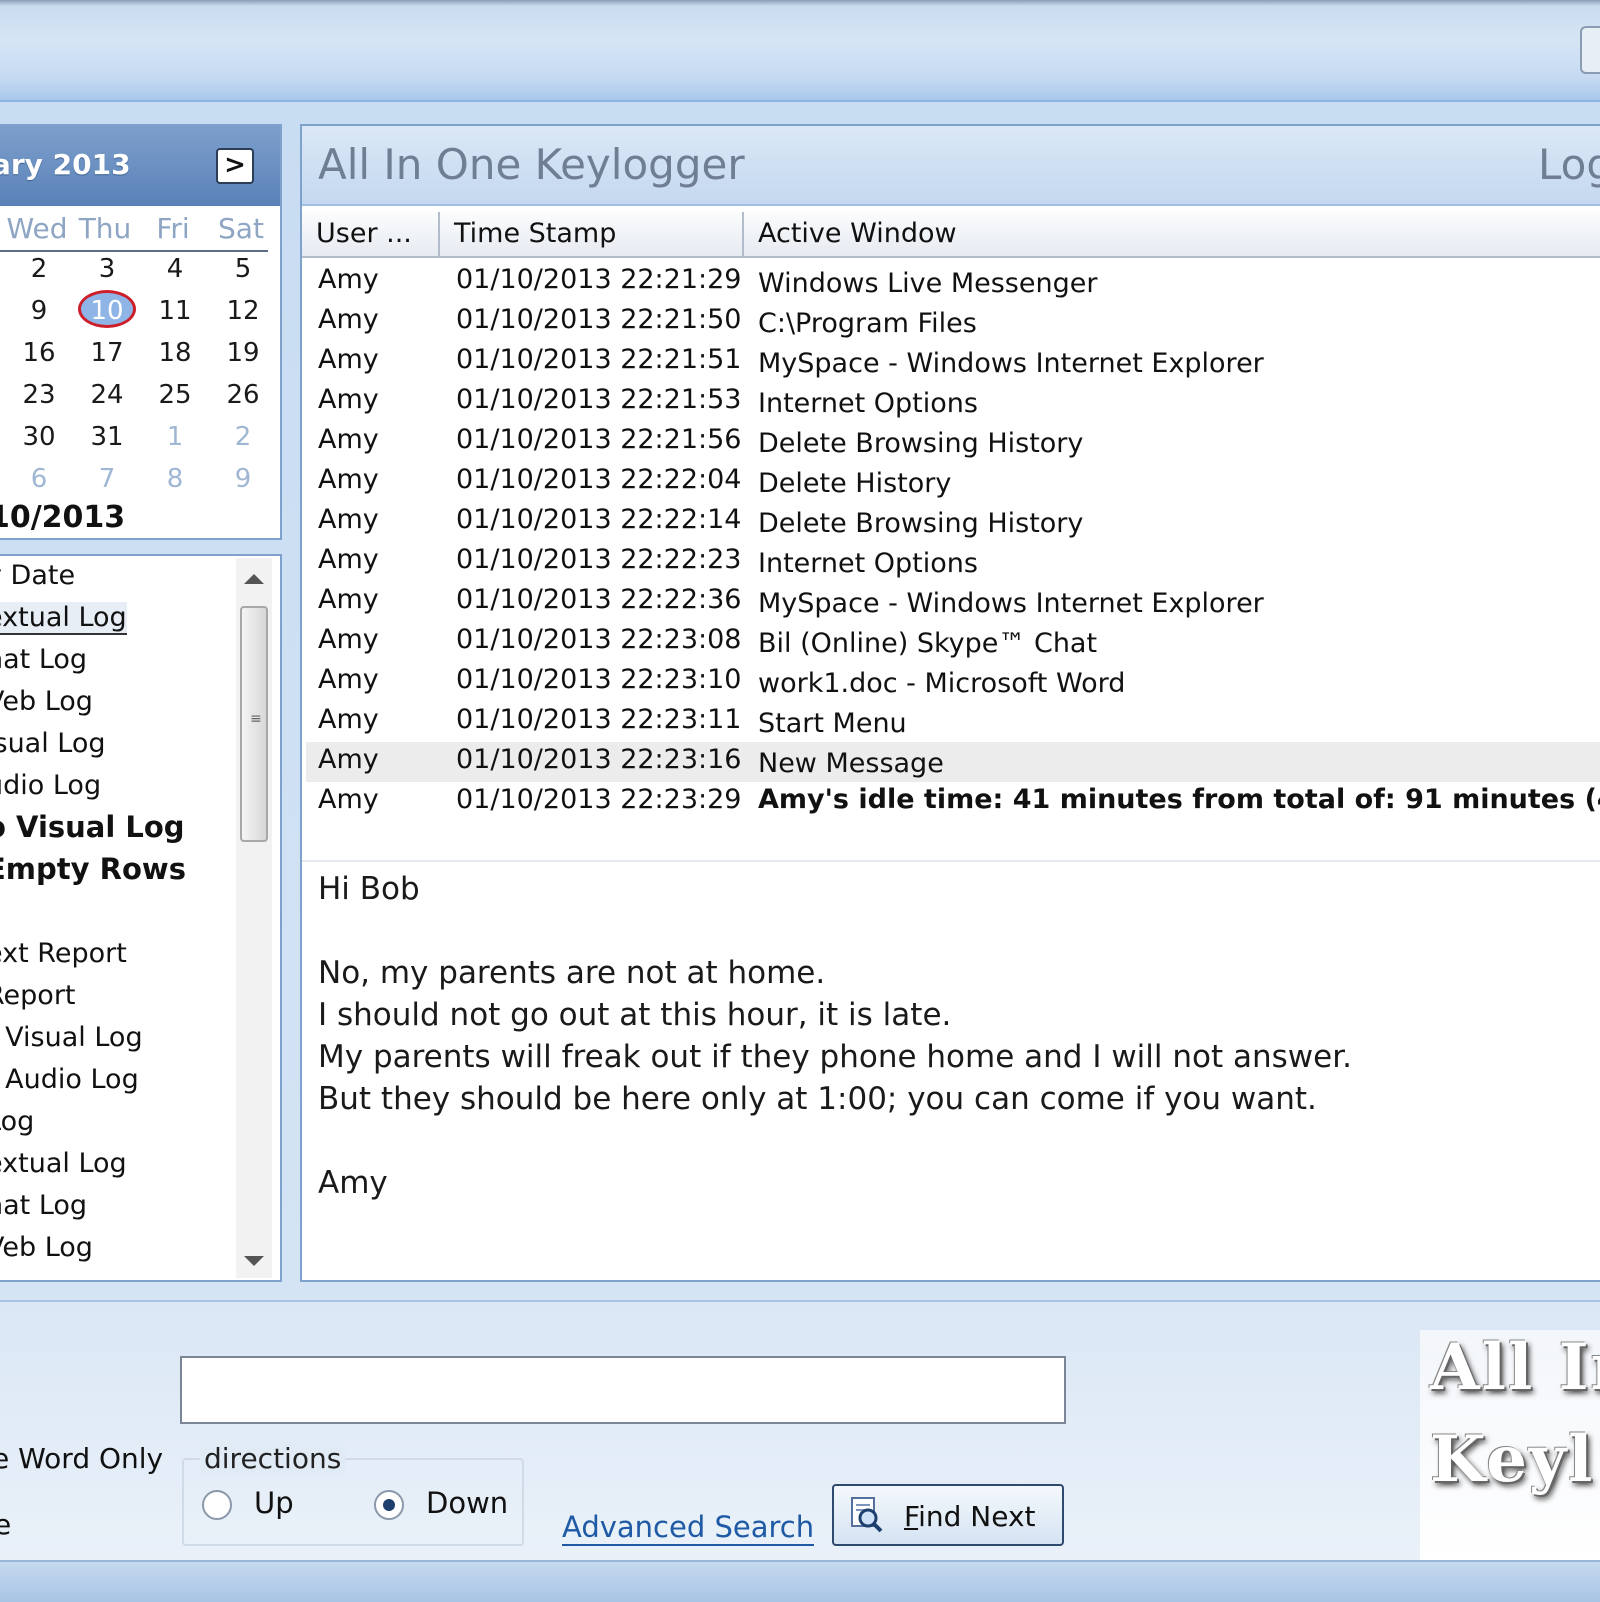 The image size is (1600, 1602). I want to click on calendar-day: 26, so click(243, 395).